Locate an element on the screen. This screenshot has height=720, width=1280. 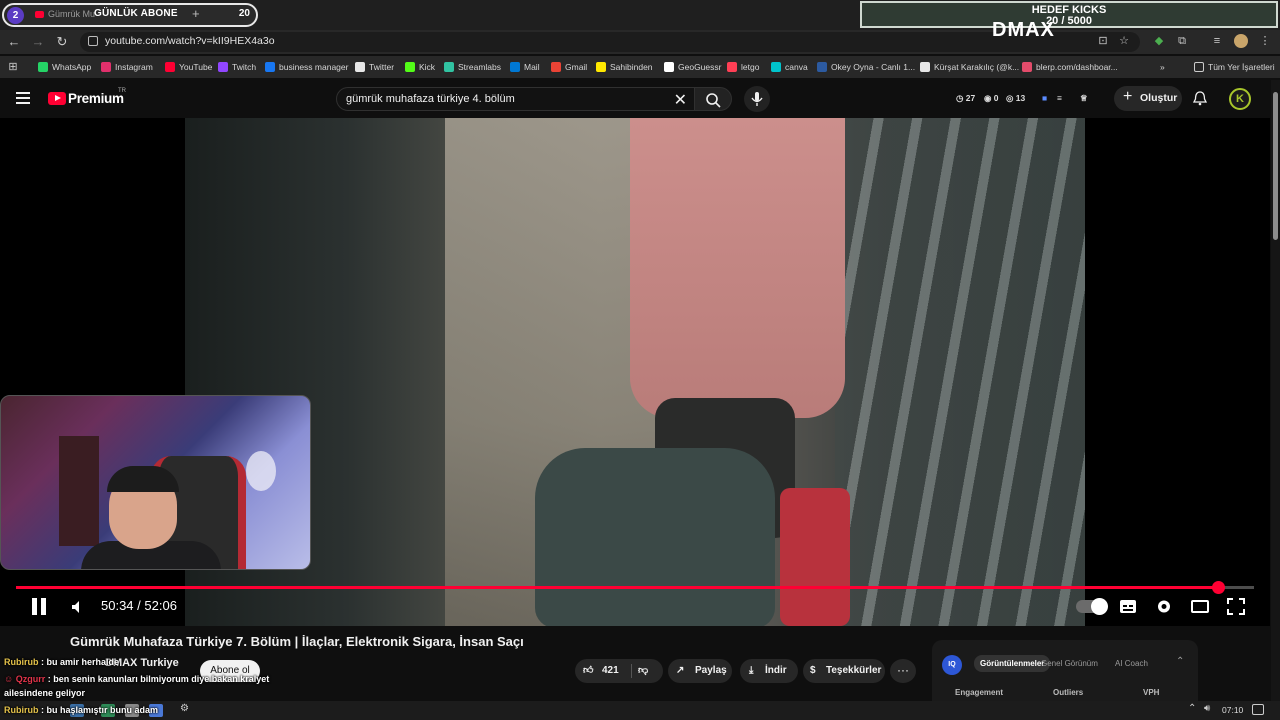
more-actions-button: ··· is located at coordinates (903, 671).